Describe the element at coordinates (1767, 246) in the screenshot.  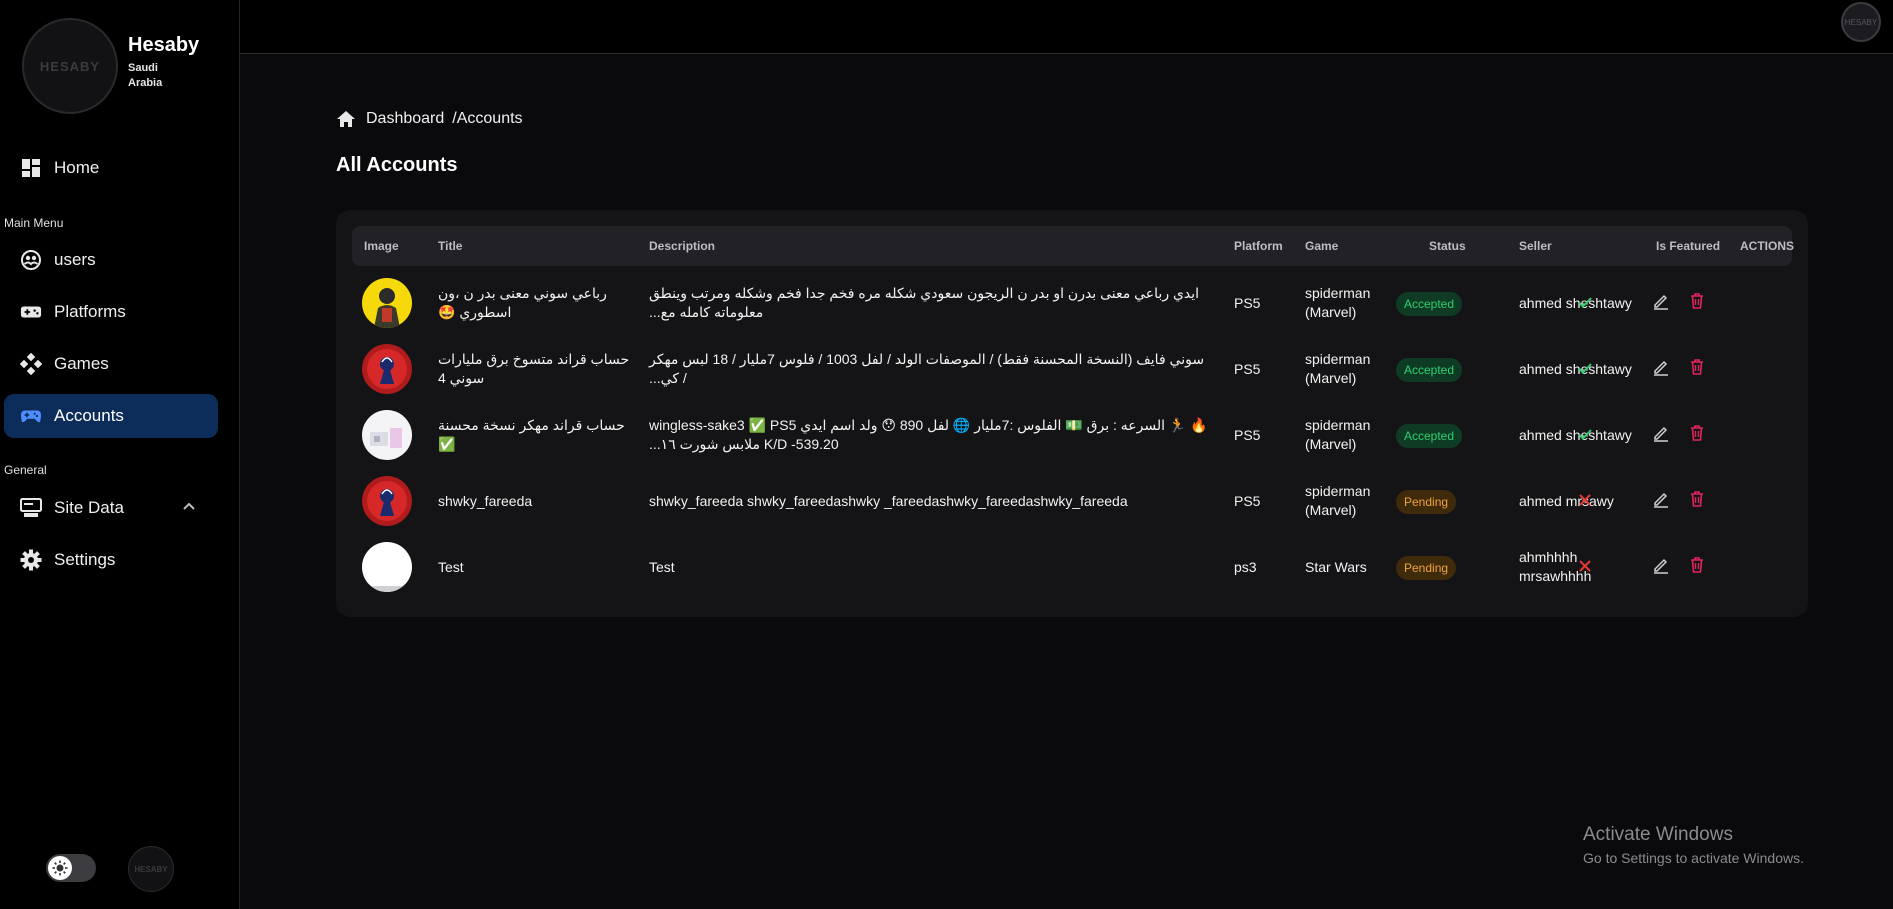
I see `column-header: ACTIONS` at that location.